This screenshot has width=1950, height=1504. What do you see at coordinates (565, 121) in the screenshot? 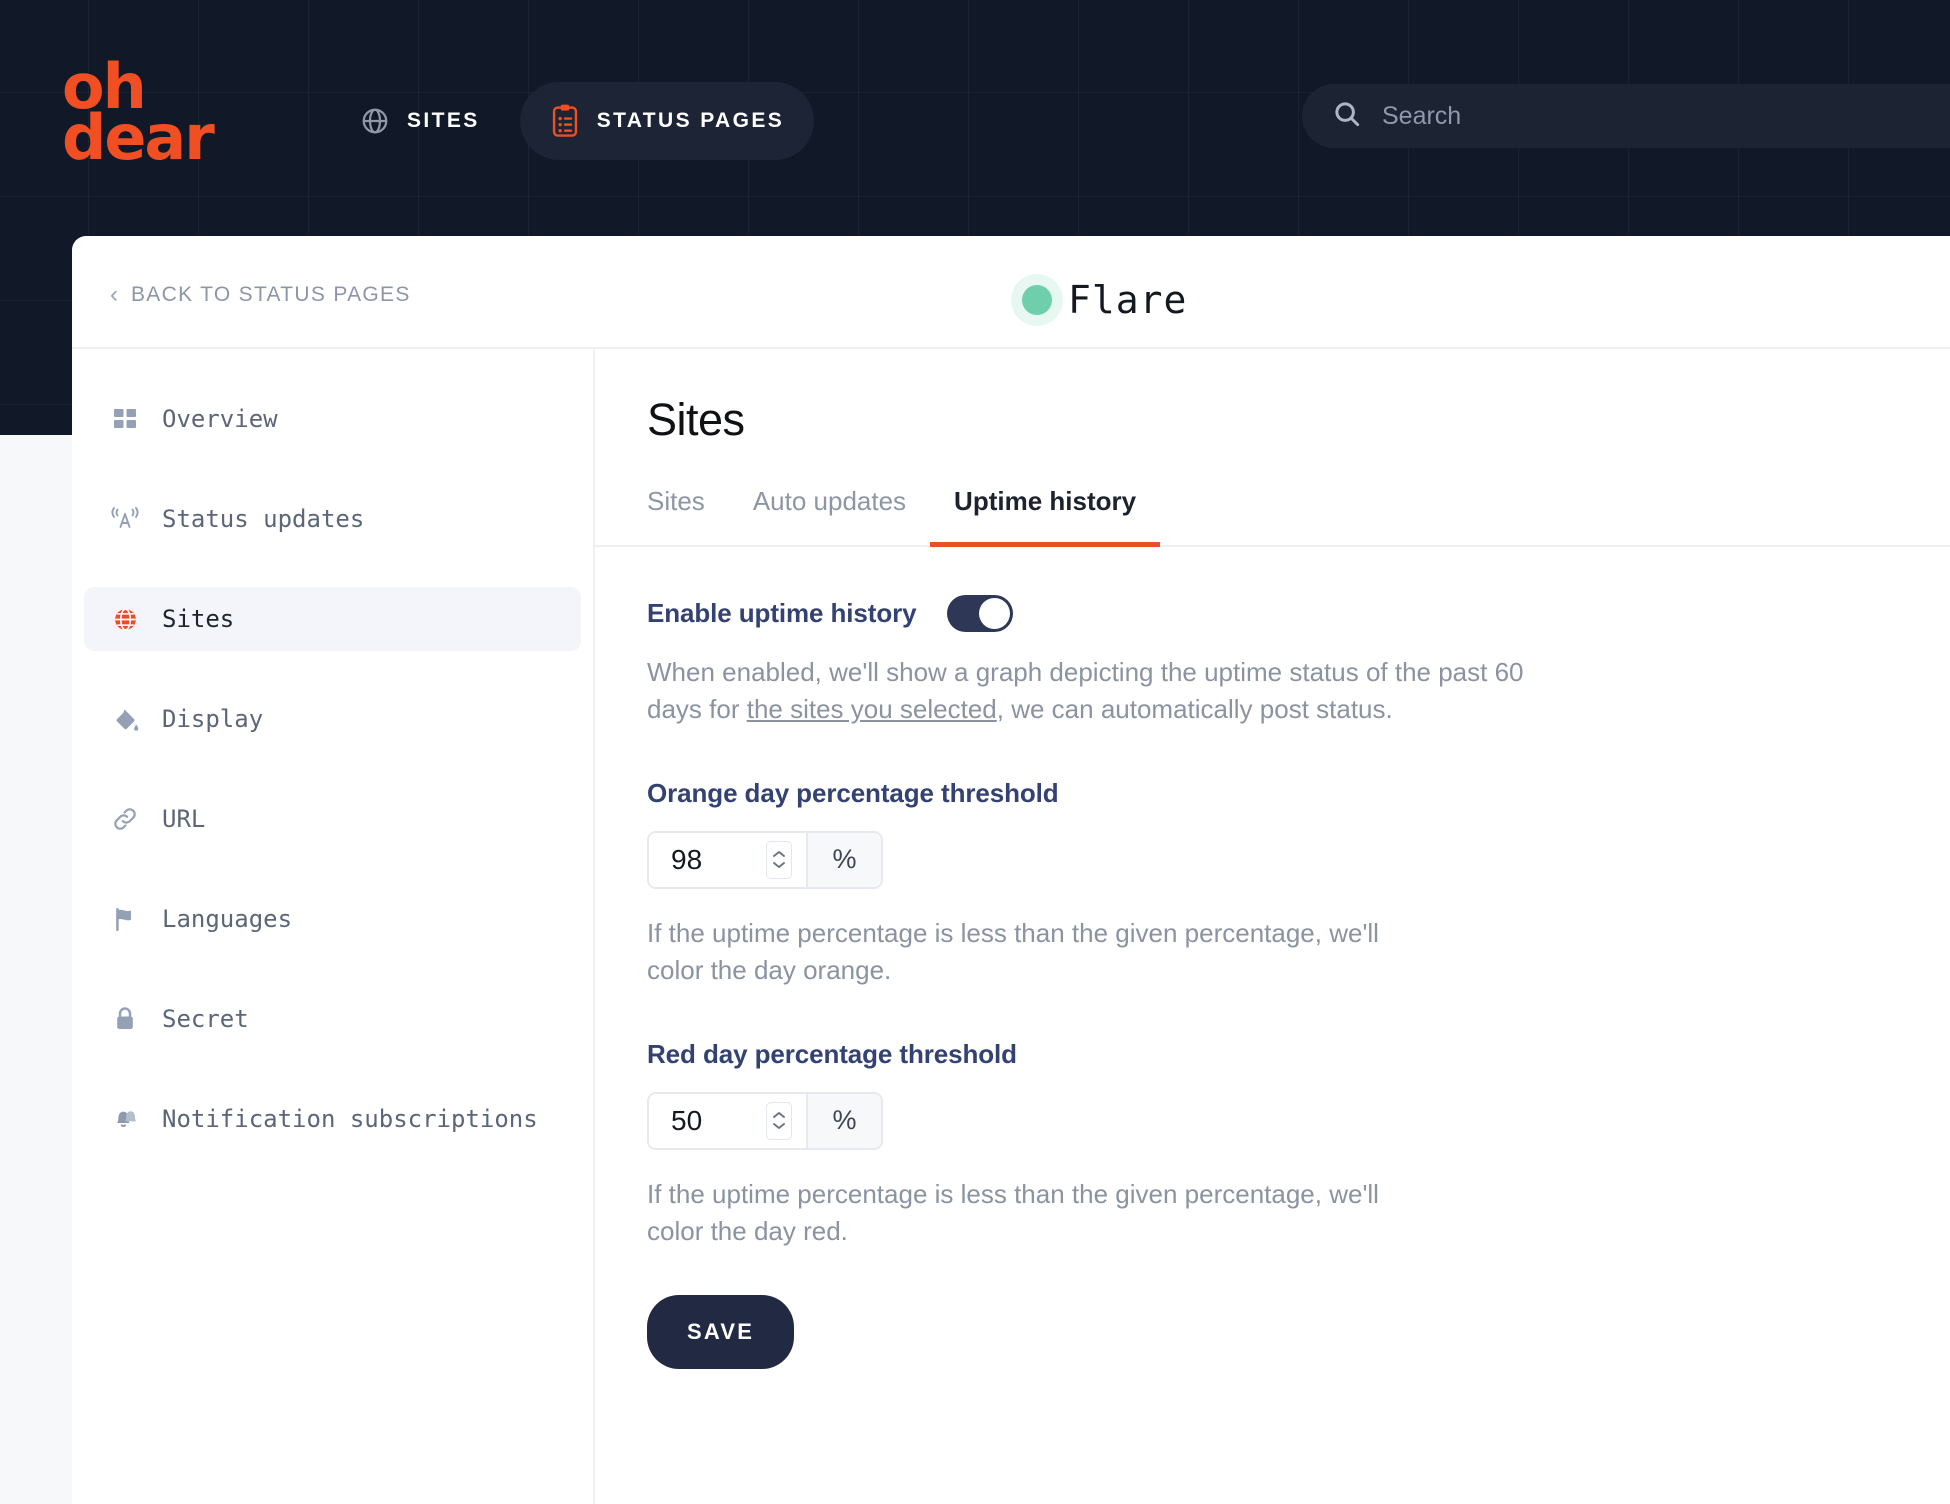
I see `clipboard-icon` at bounding box center [565, 121].